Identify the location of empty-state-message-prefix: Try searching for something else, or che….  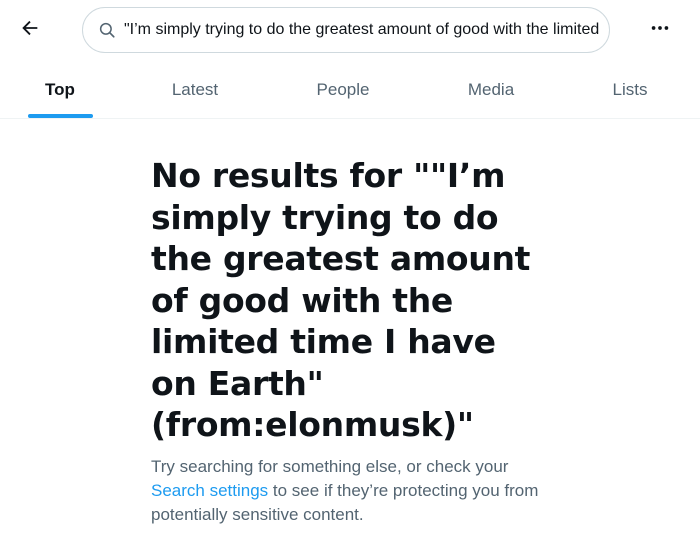
(330, 466).